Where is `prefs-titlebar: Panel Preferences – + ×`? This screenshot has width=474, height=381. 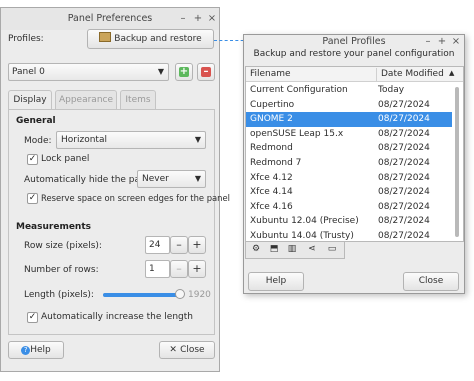
prefs-titlebar: Panel Preferences – + × is located at coordinates (110, 19).